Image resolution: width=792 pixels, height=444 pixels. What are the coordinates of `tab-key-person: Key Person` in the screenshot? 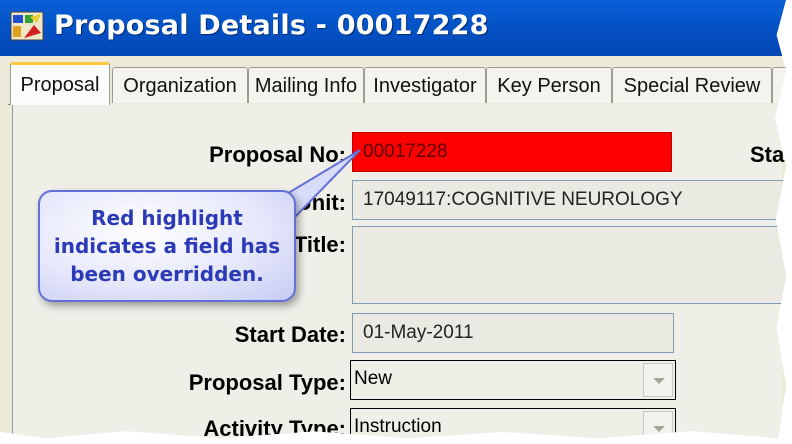 It's located at (549, 85).